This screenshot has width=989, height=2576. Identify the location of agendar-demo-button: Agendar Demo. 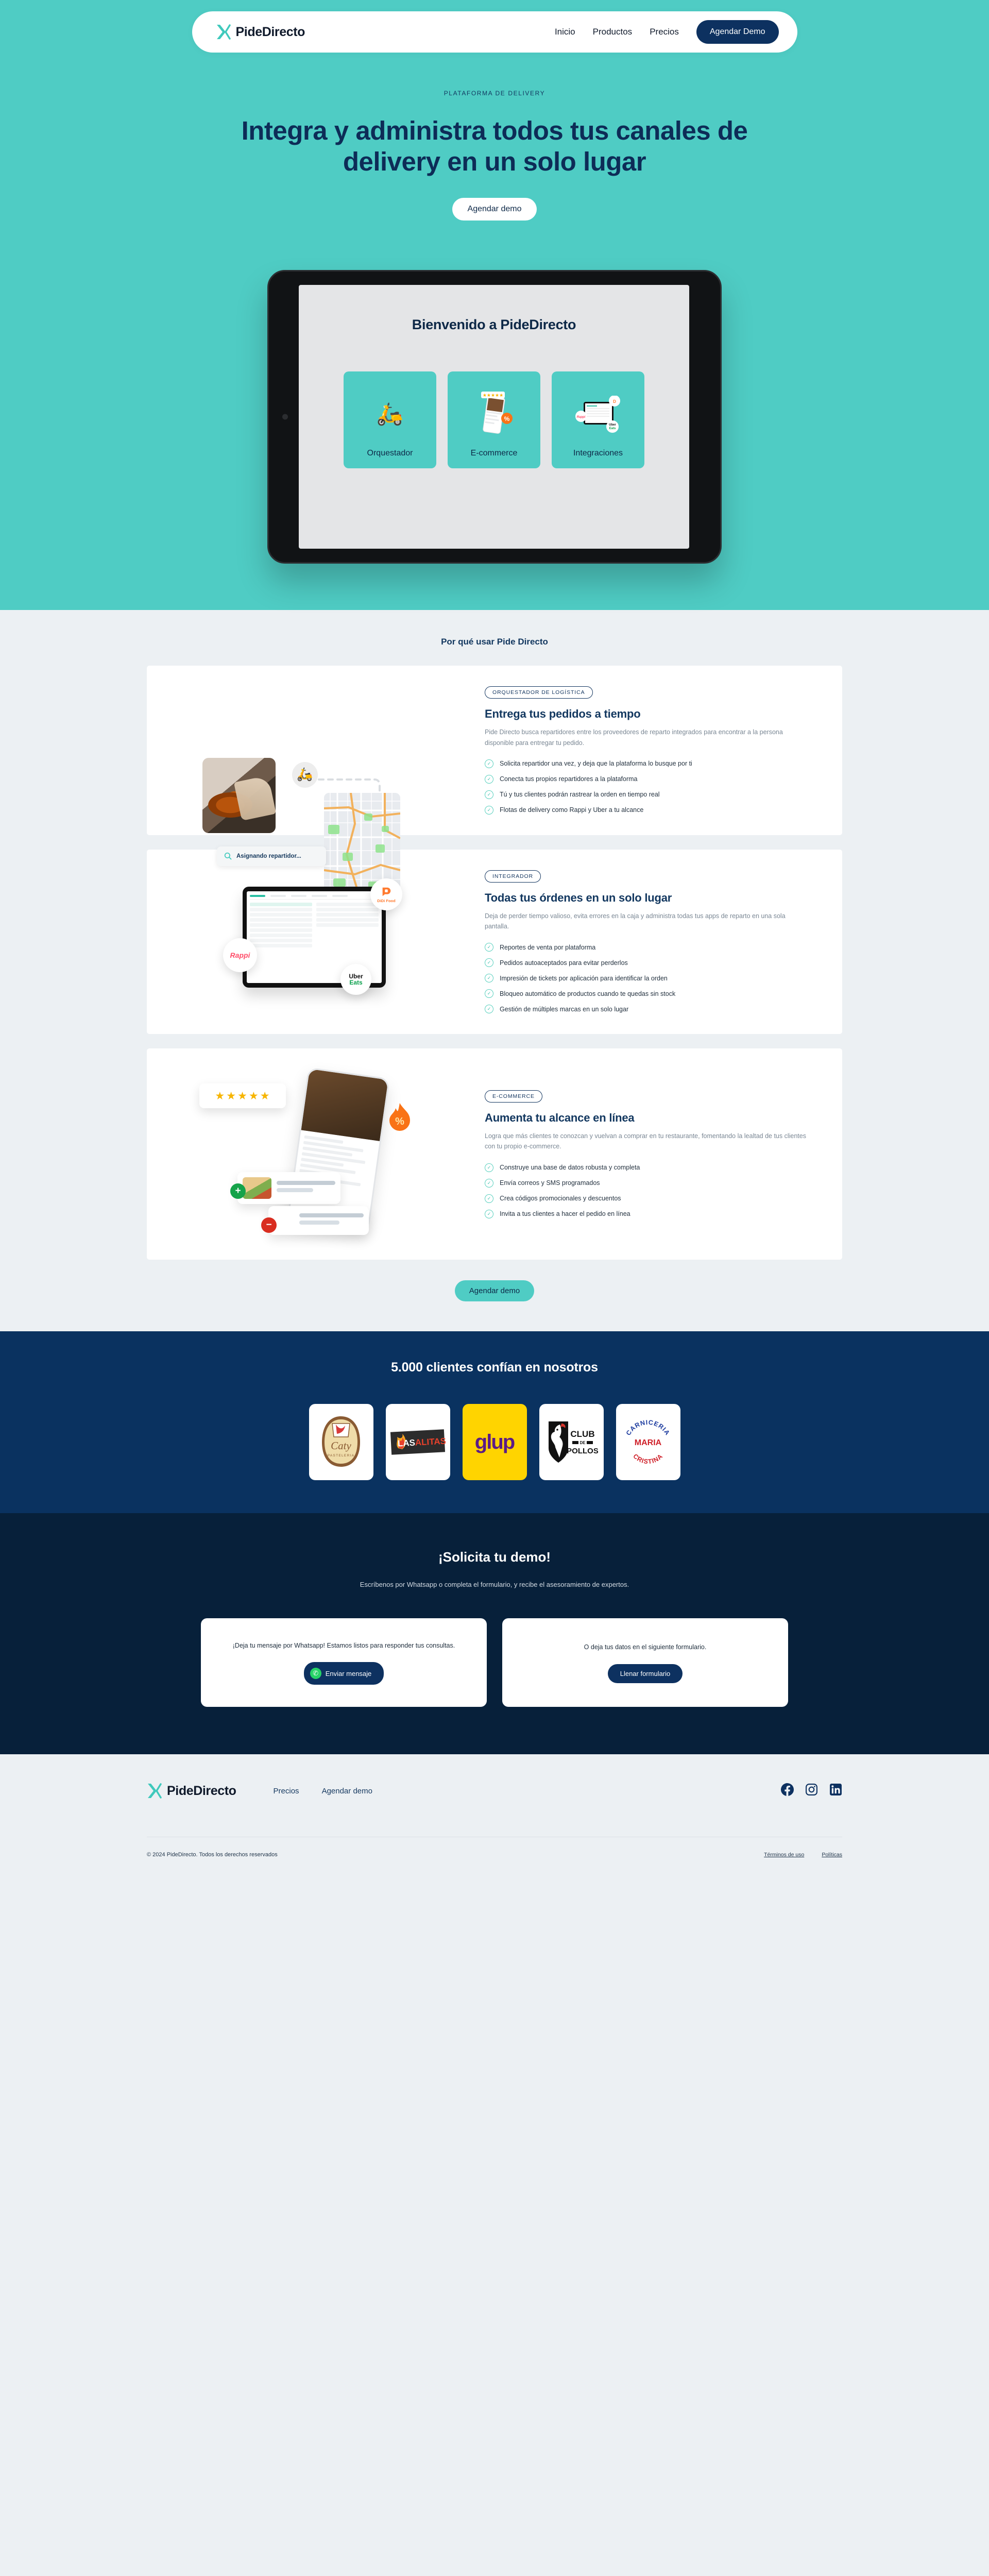
(737, 32).